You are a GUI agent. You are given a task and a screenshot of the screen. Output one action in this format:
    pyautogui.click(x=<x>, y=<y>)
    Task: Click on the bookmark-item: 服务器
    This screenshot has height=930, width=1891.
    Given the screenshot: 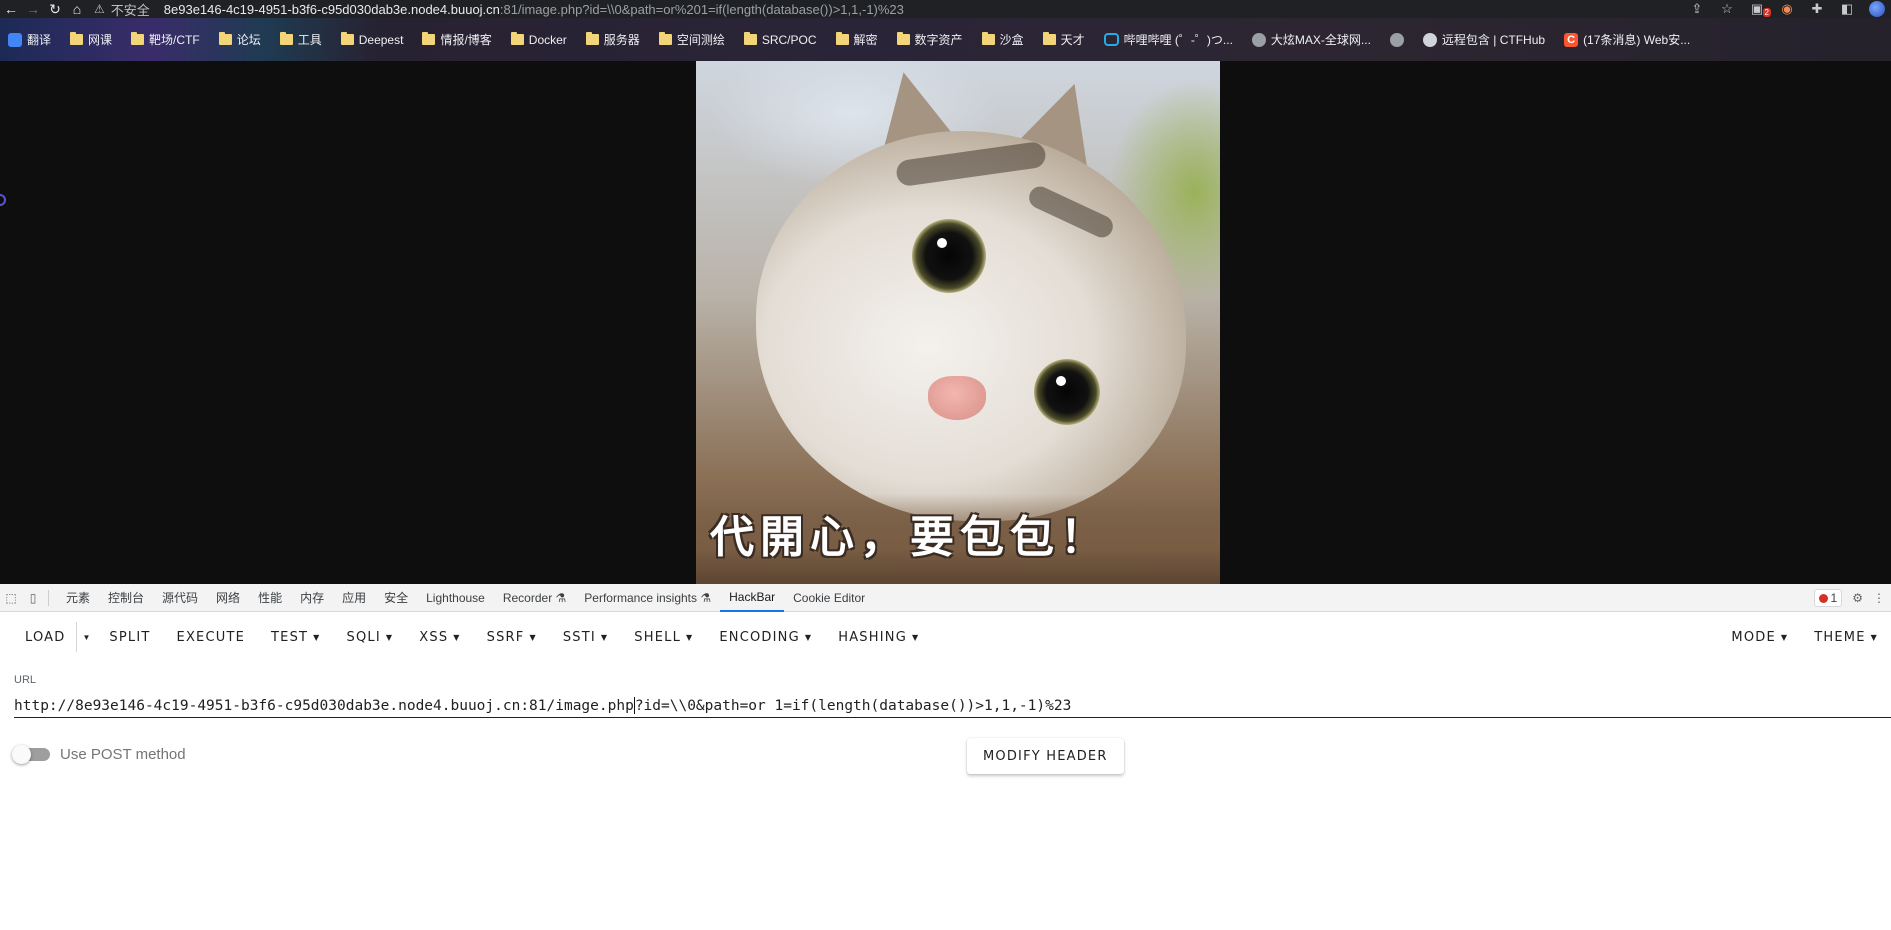 What is the action you would take?
    pyautogui.click(x=612, y=39)
    